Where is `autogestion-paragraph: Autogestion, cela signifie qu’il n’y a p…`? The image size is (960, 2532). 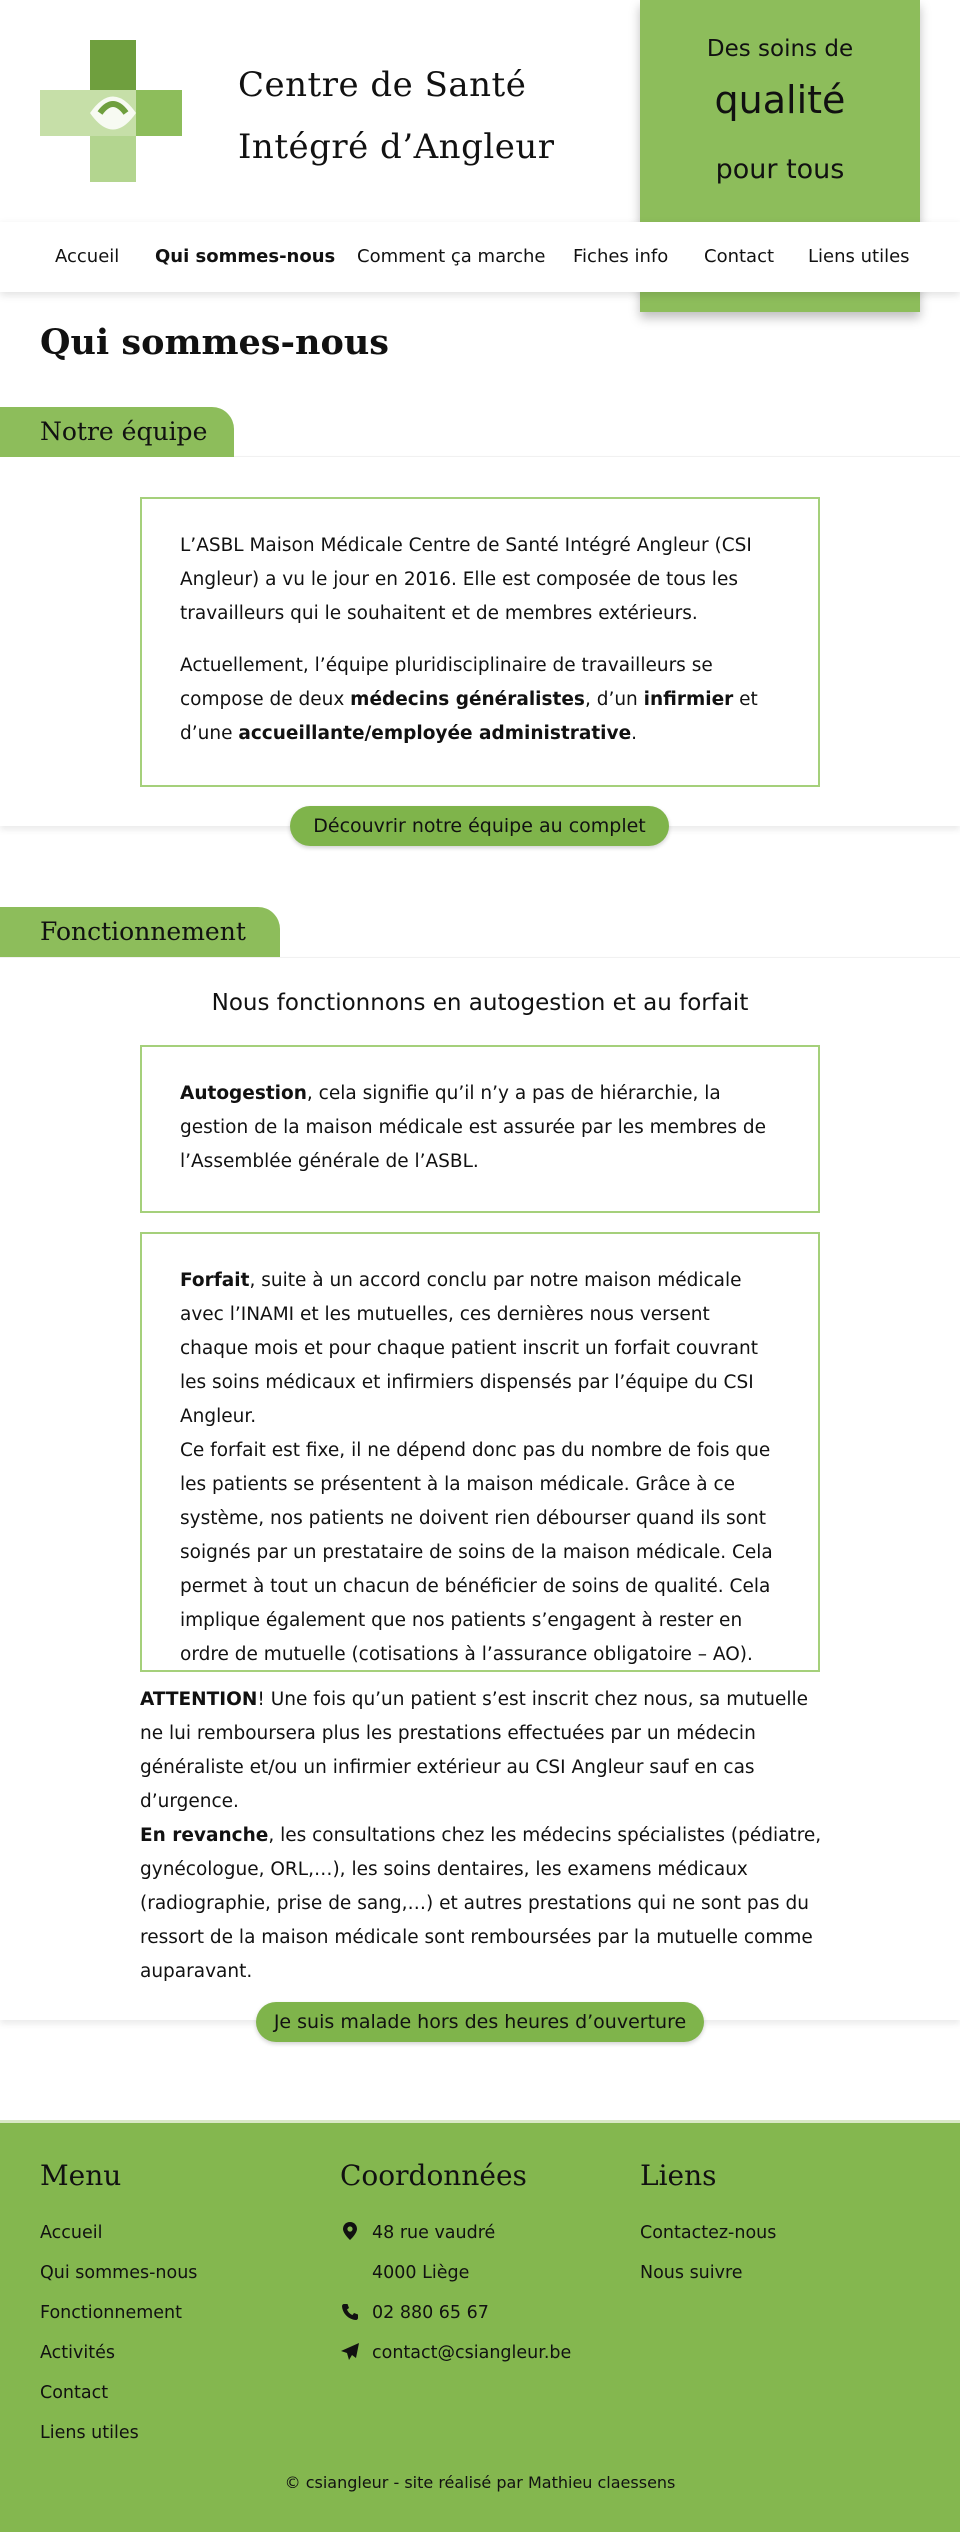
autogestion-paragraph: Autogestion, cela signifie qu’il n’y a p… is located at coordinates (473, 1127).